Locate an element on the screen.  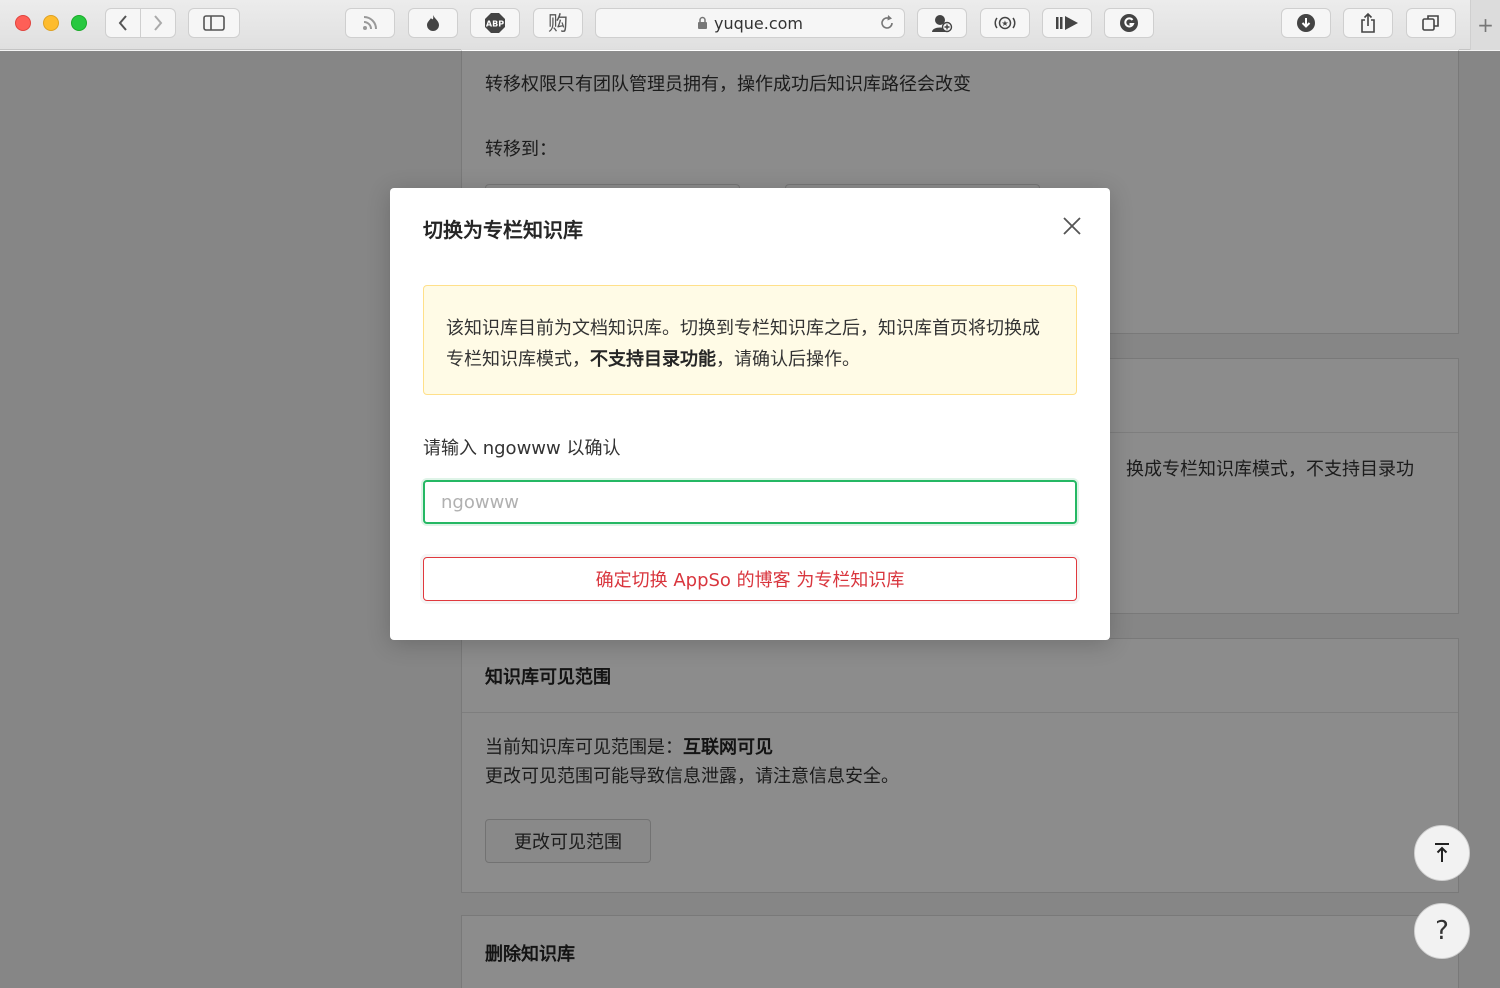
confirm-name-input is located at coordinates (750, 502).